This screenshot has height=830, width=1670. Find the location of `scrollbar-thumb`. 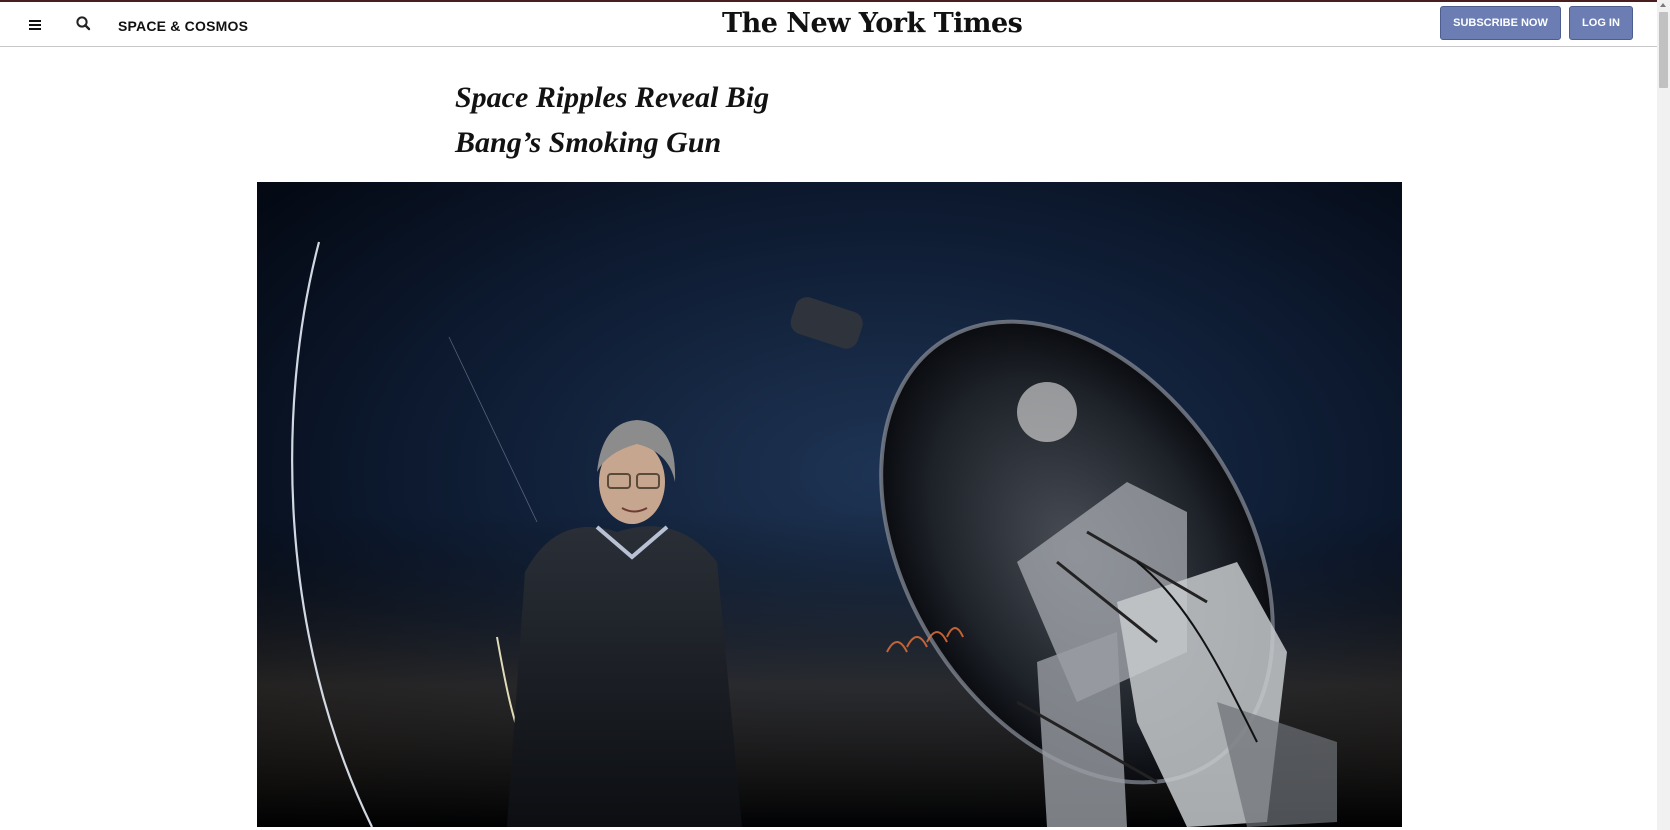

scrollbar-thumb is located at coordinates (1663, 50).